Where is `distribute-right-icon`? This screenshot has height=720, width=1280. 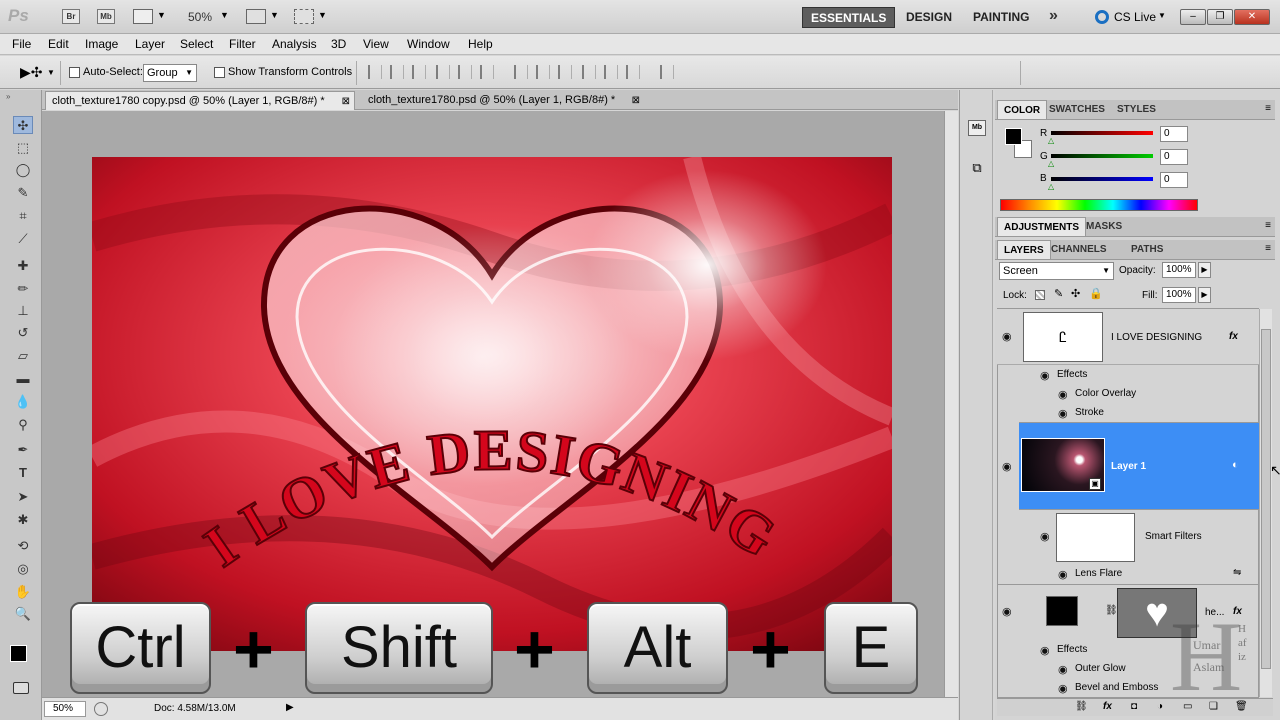
distribute-right-icon is located at coordinates (633, 72).